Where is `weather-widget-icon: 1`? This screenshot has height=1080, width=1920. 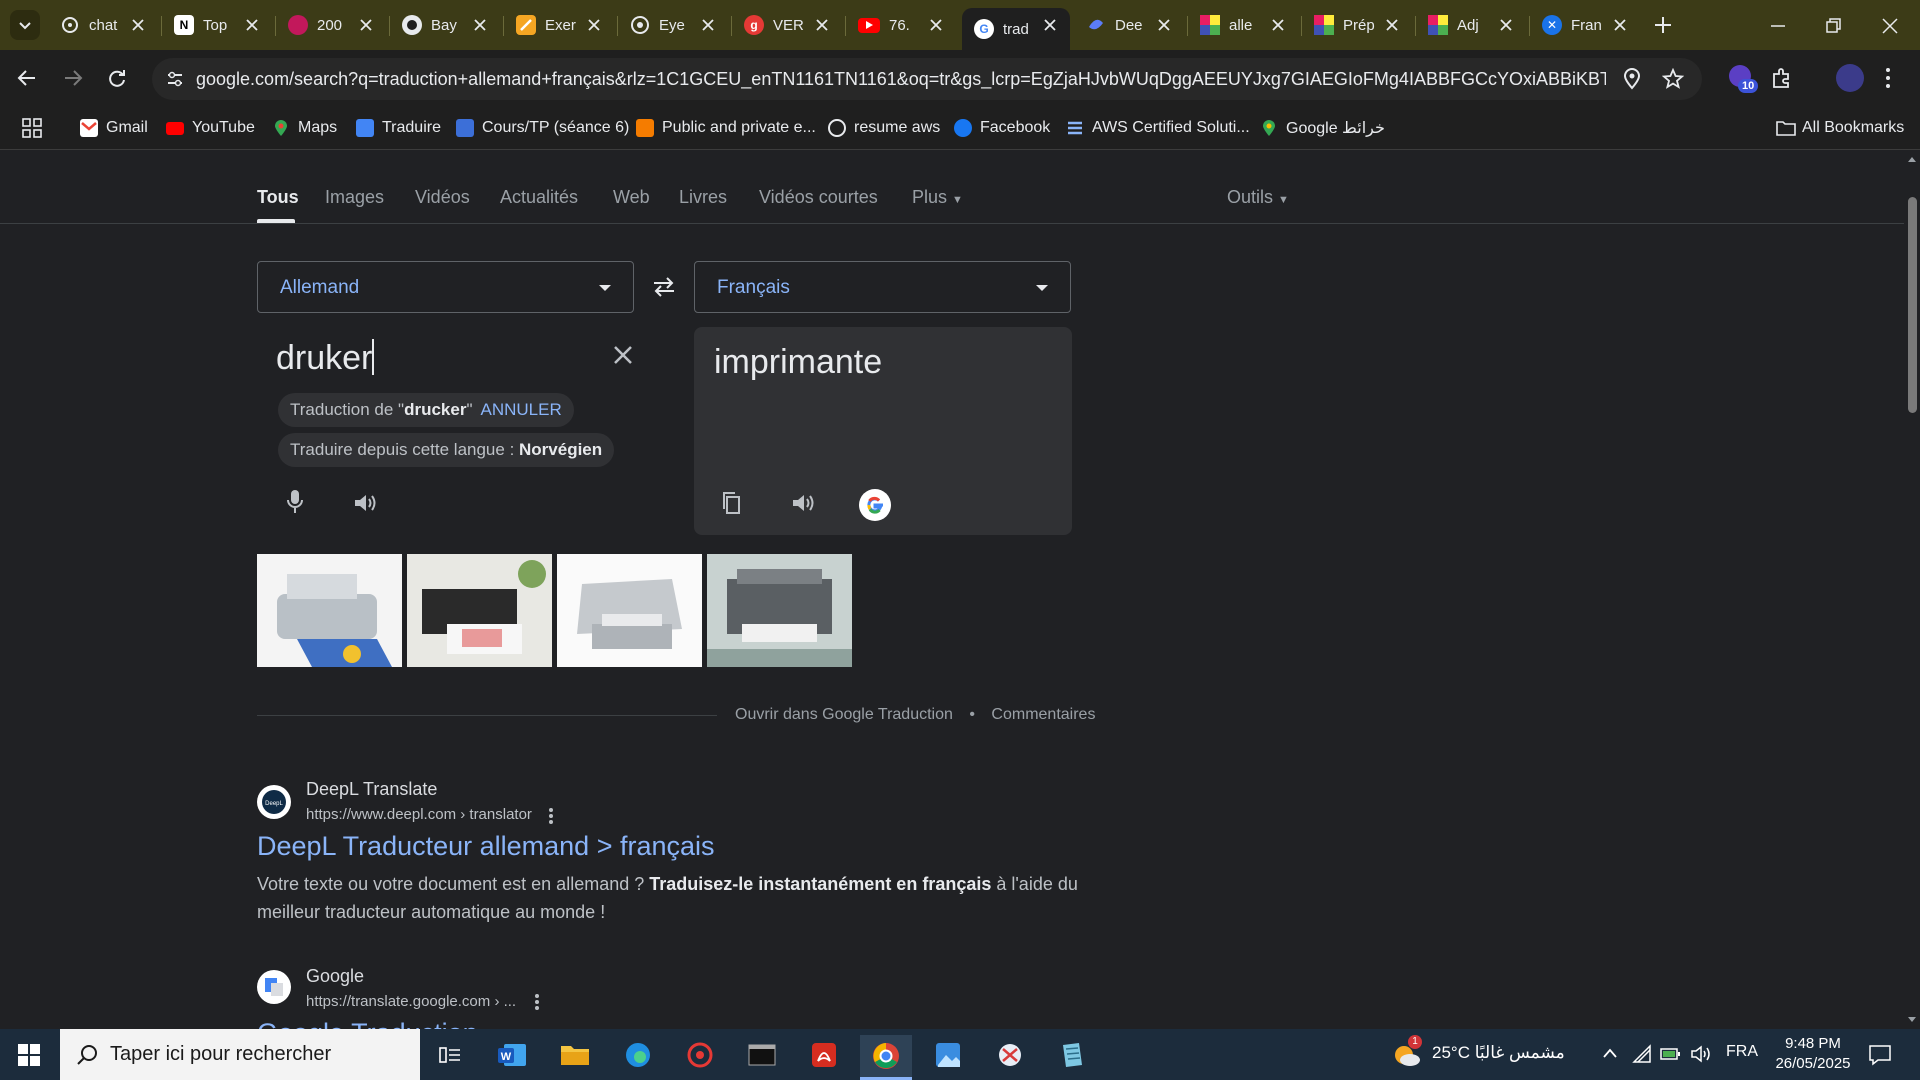
weather-widget-icon: 1 is located at coordinates (1407, 1052).